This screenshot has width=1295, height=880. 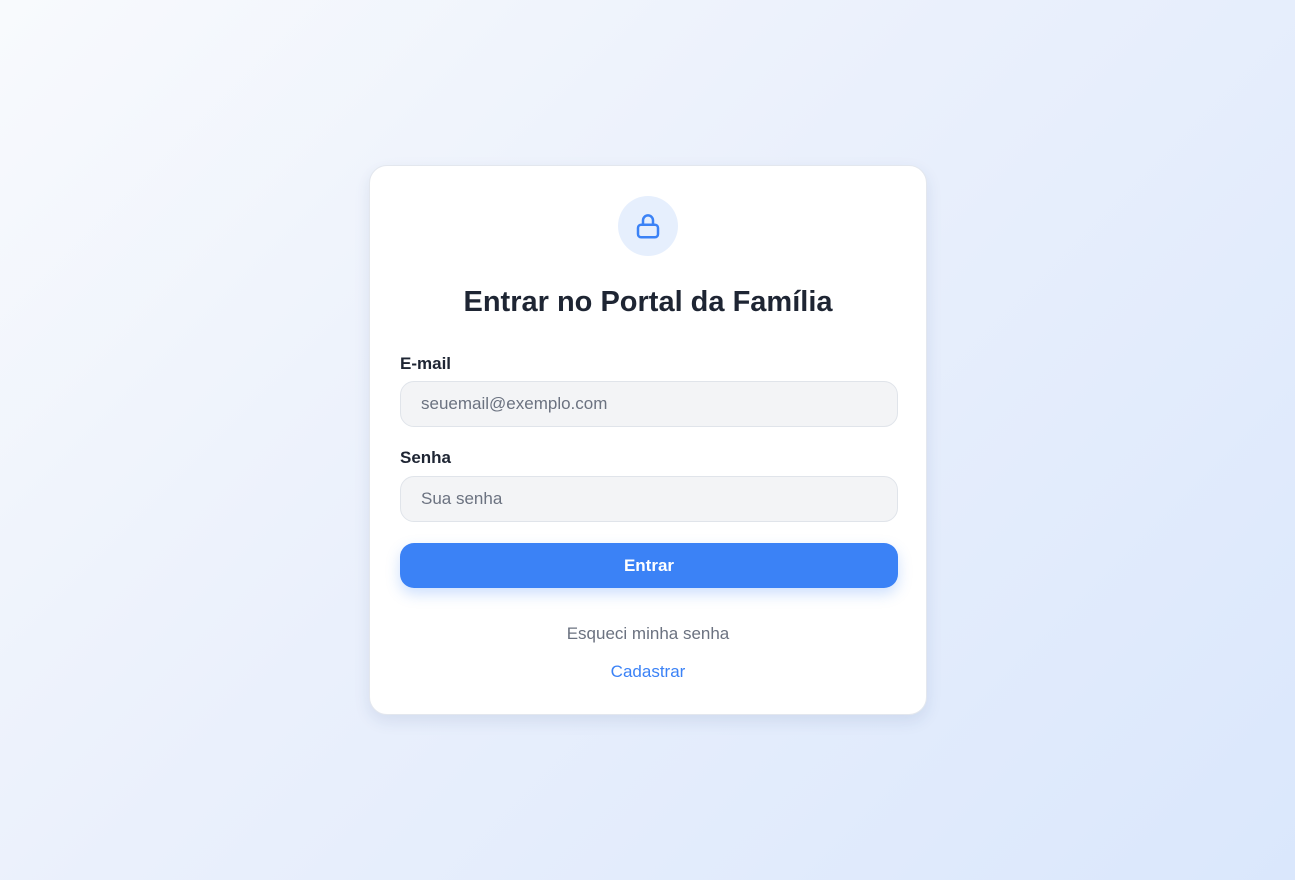 I want to click on lock-icon, so click(x=648, y=226).